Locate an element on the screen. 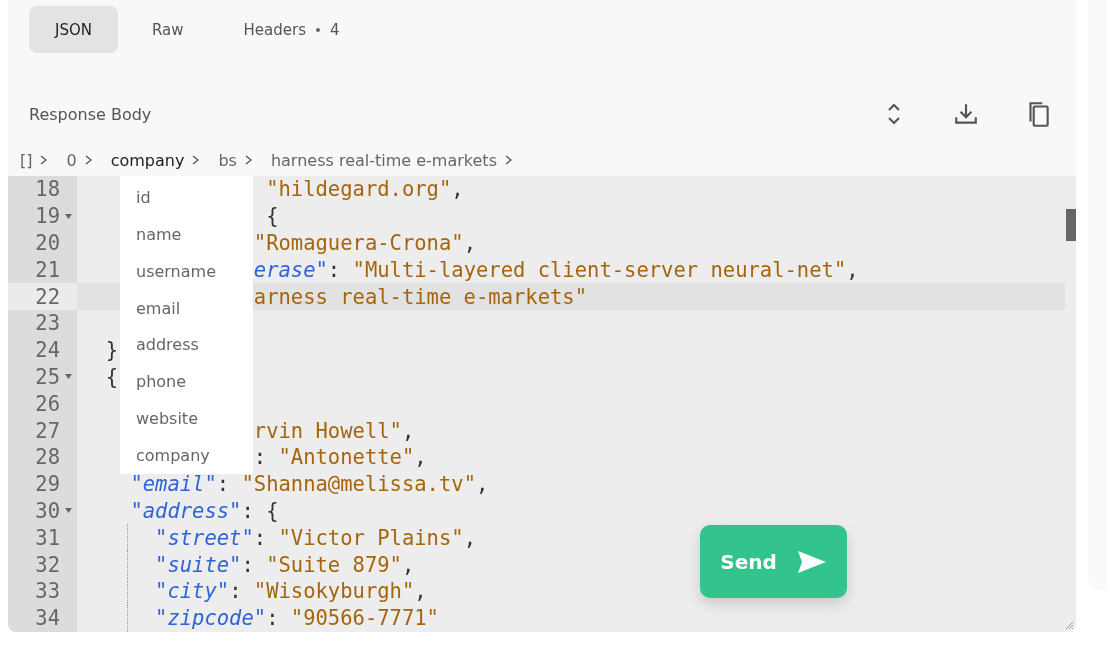 The image size is (1107, 668). line-number: 33 is located at coordinates (47, 591).